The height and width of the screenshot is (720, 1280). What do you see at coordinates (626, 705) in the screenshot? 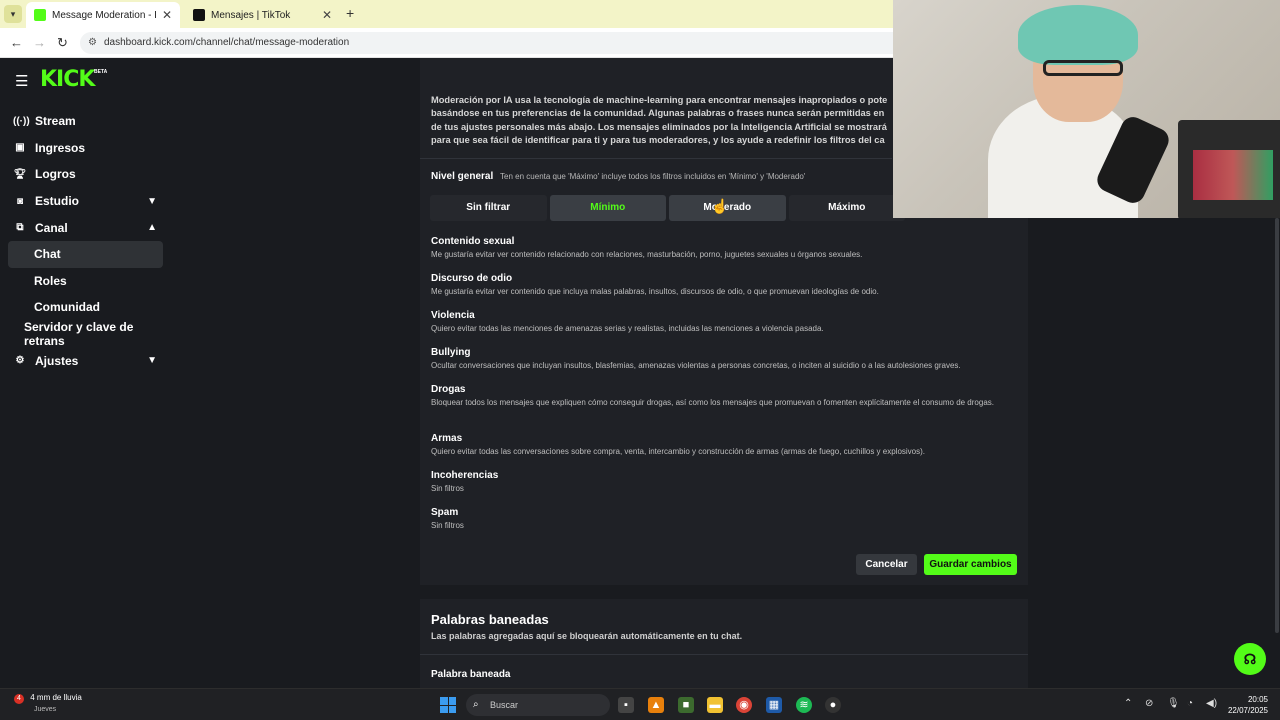
I see `task-view-icon: ▪` at bounding box center [626, 705].